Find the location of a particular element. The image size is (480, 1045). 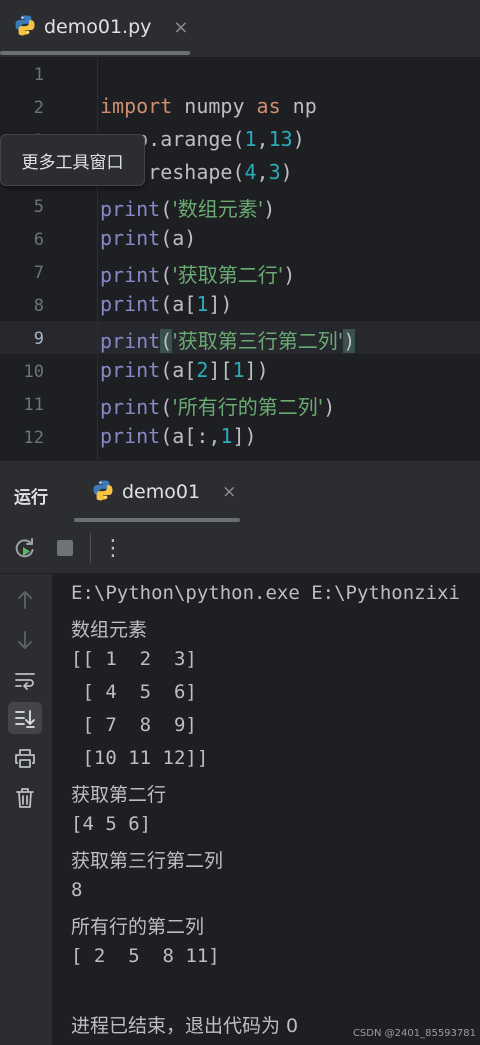

console-line: 进程已结束，退出代码为 0 is located at coordinates (185, 1026).